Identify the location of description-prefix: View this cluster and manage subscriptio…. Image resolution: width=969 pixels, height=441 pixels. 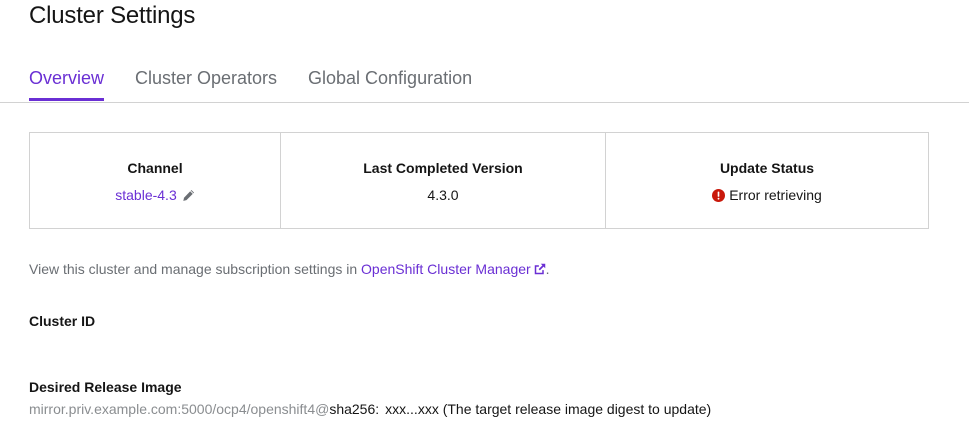
(195, 269).